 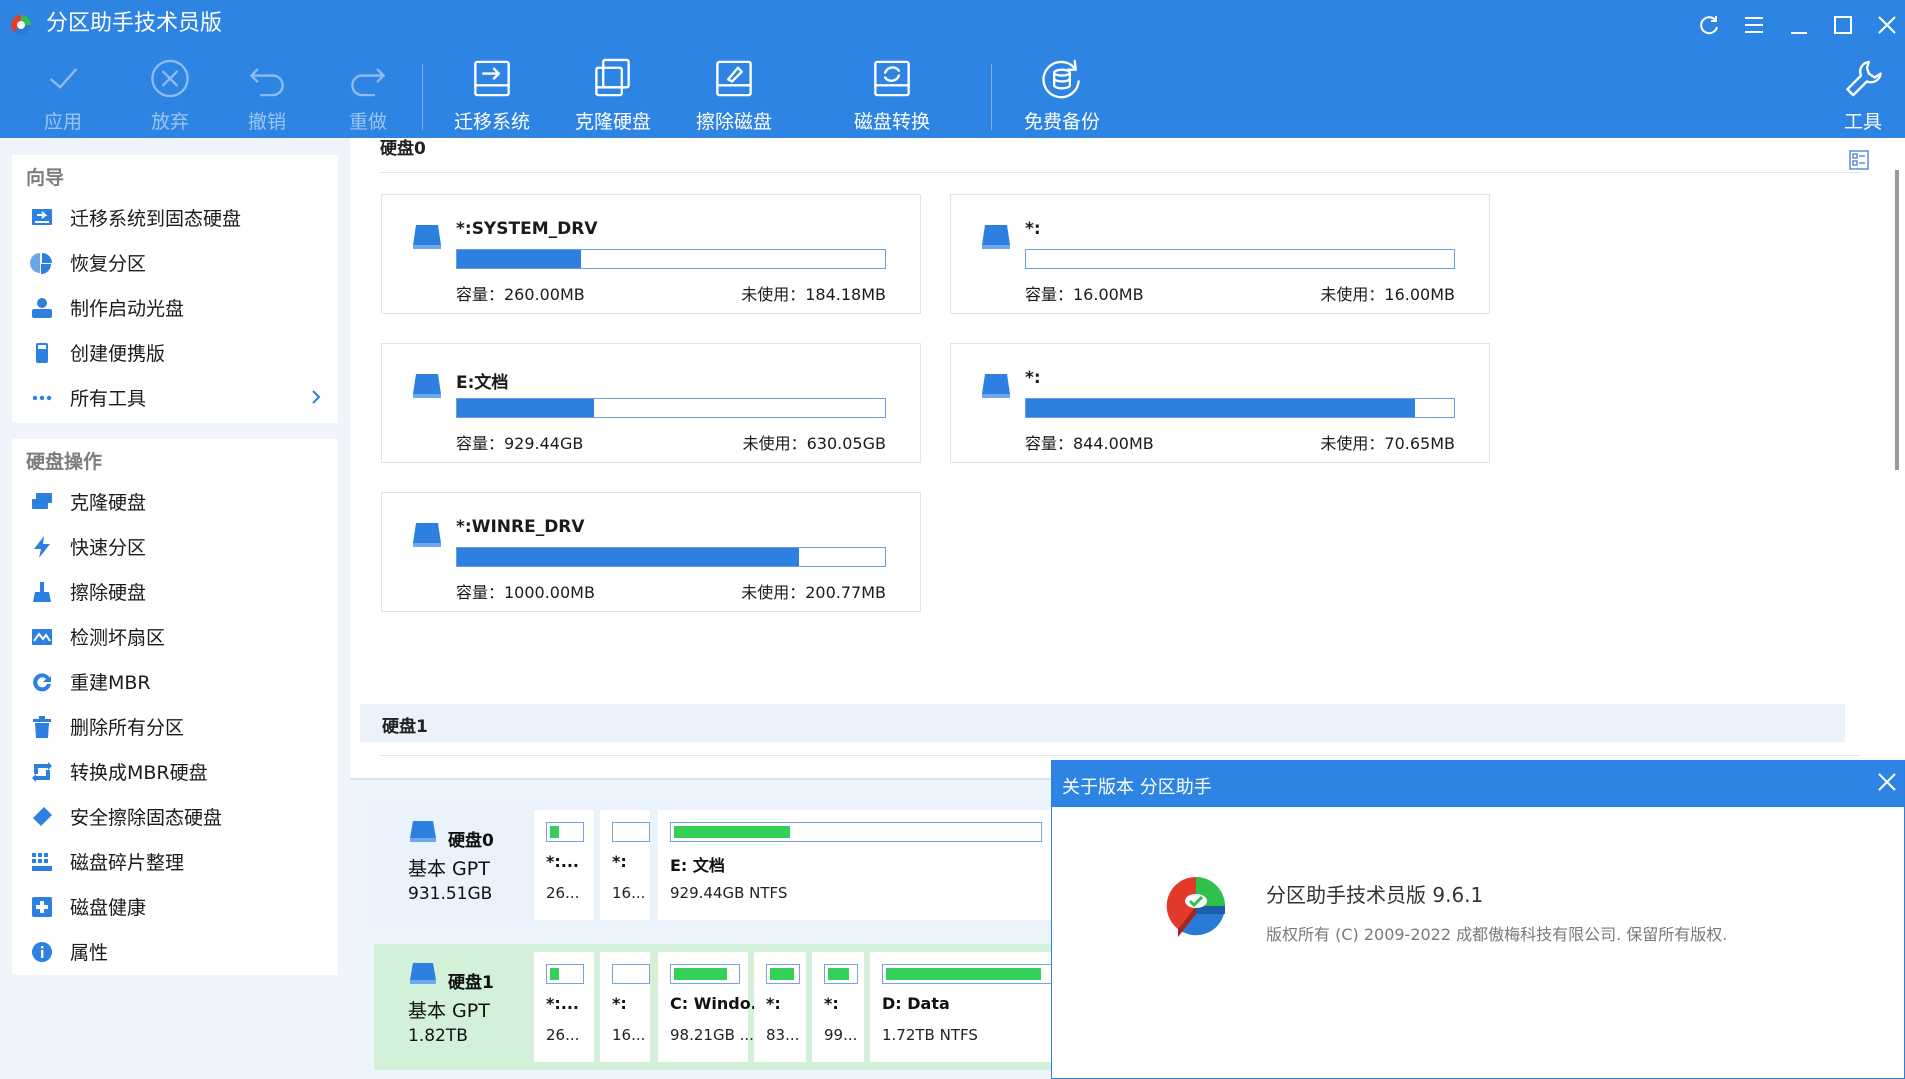 I want to click on backup-icon, so click(x=1061, y=79).